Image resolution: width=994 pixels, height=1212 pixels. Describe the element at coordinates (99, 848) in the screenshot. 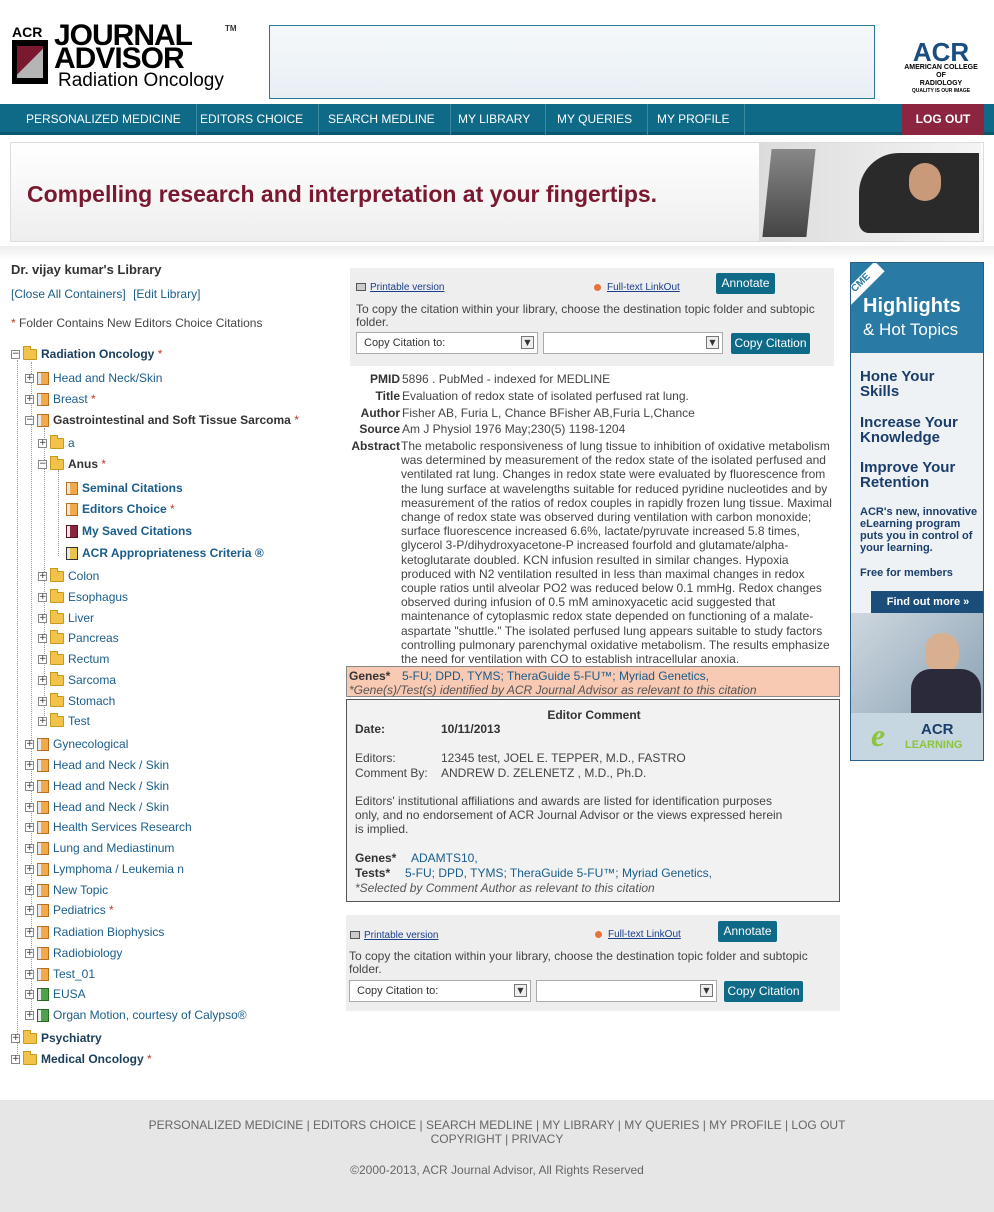

I see `tree-node: + Lung and Mediastinum` at that location.